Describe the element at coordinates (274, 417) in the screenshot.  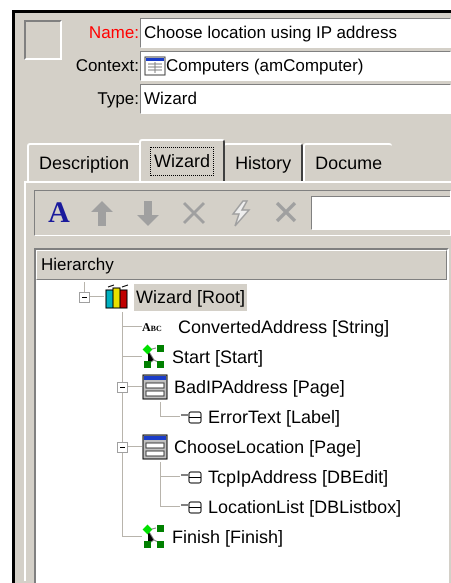
I see `tree-item: ErrorText [Label]` at that location.